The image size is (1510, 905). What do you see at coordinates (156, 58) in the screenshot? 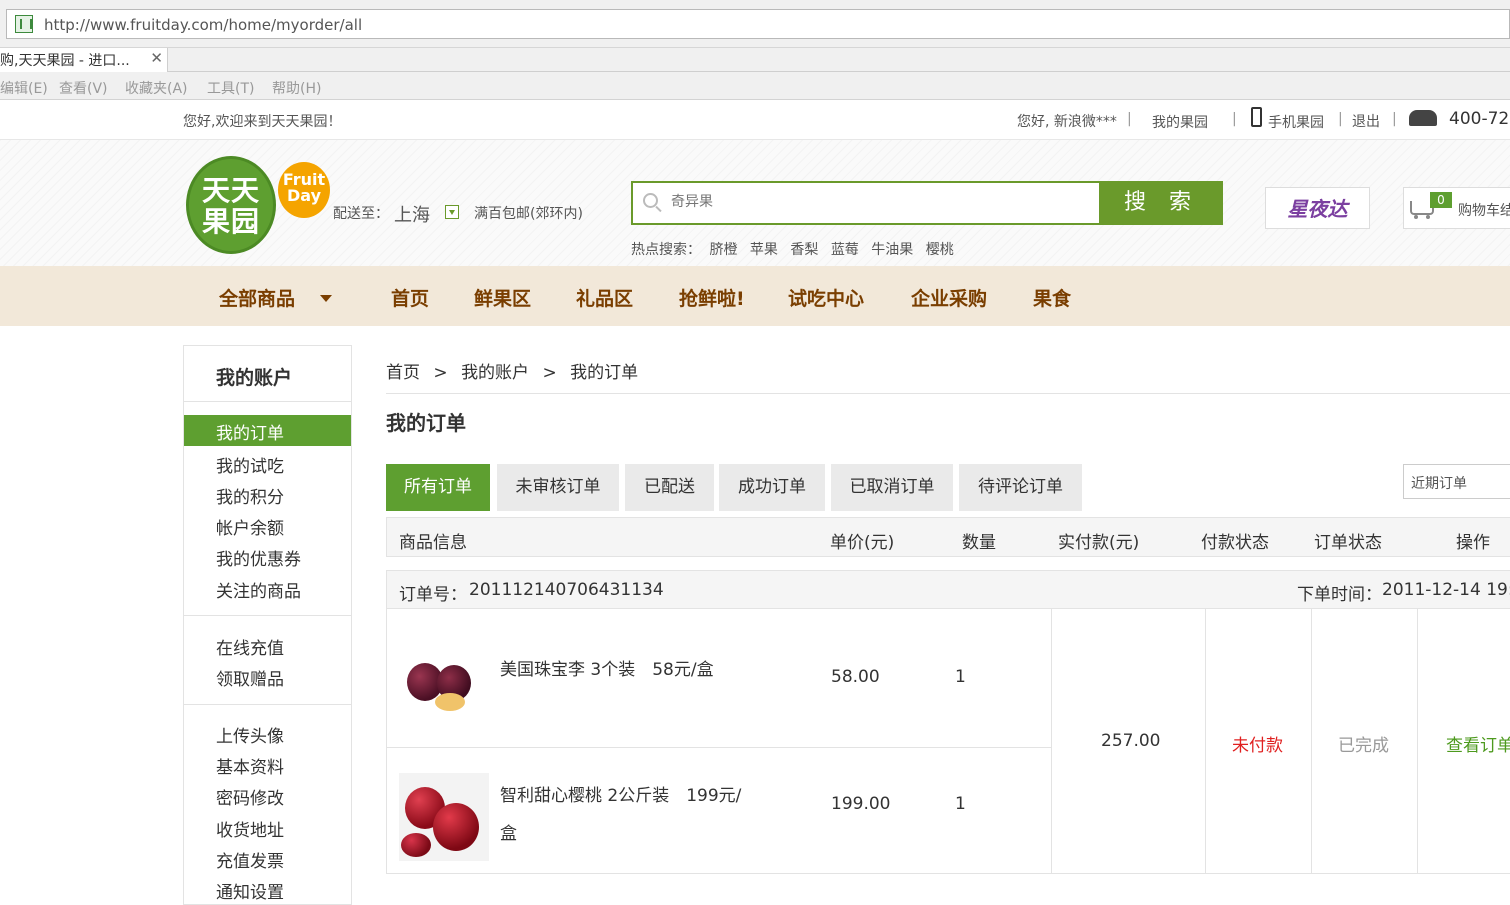
I see `close-icon: ✕` at bounding box center [156, 58].